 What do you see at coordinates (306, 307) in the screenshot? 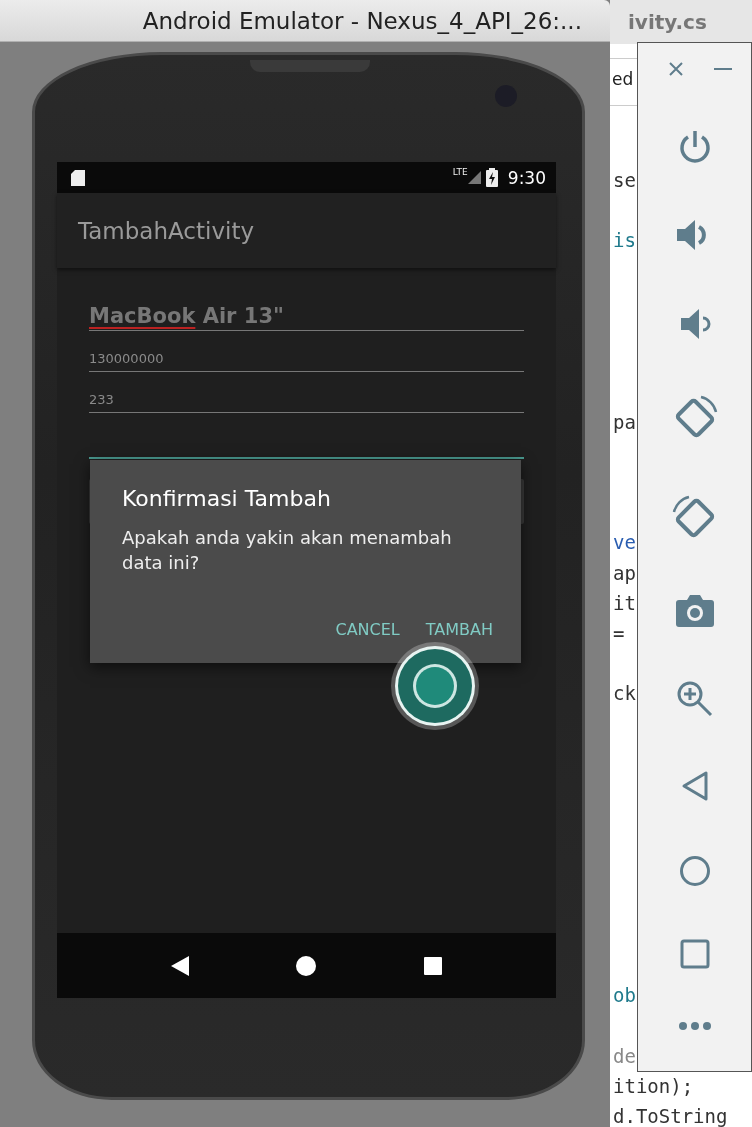
I see `text-field: MacBook Air 13"` at bounding box center [306, 307].